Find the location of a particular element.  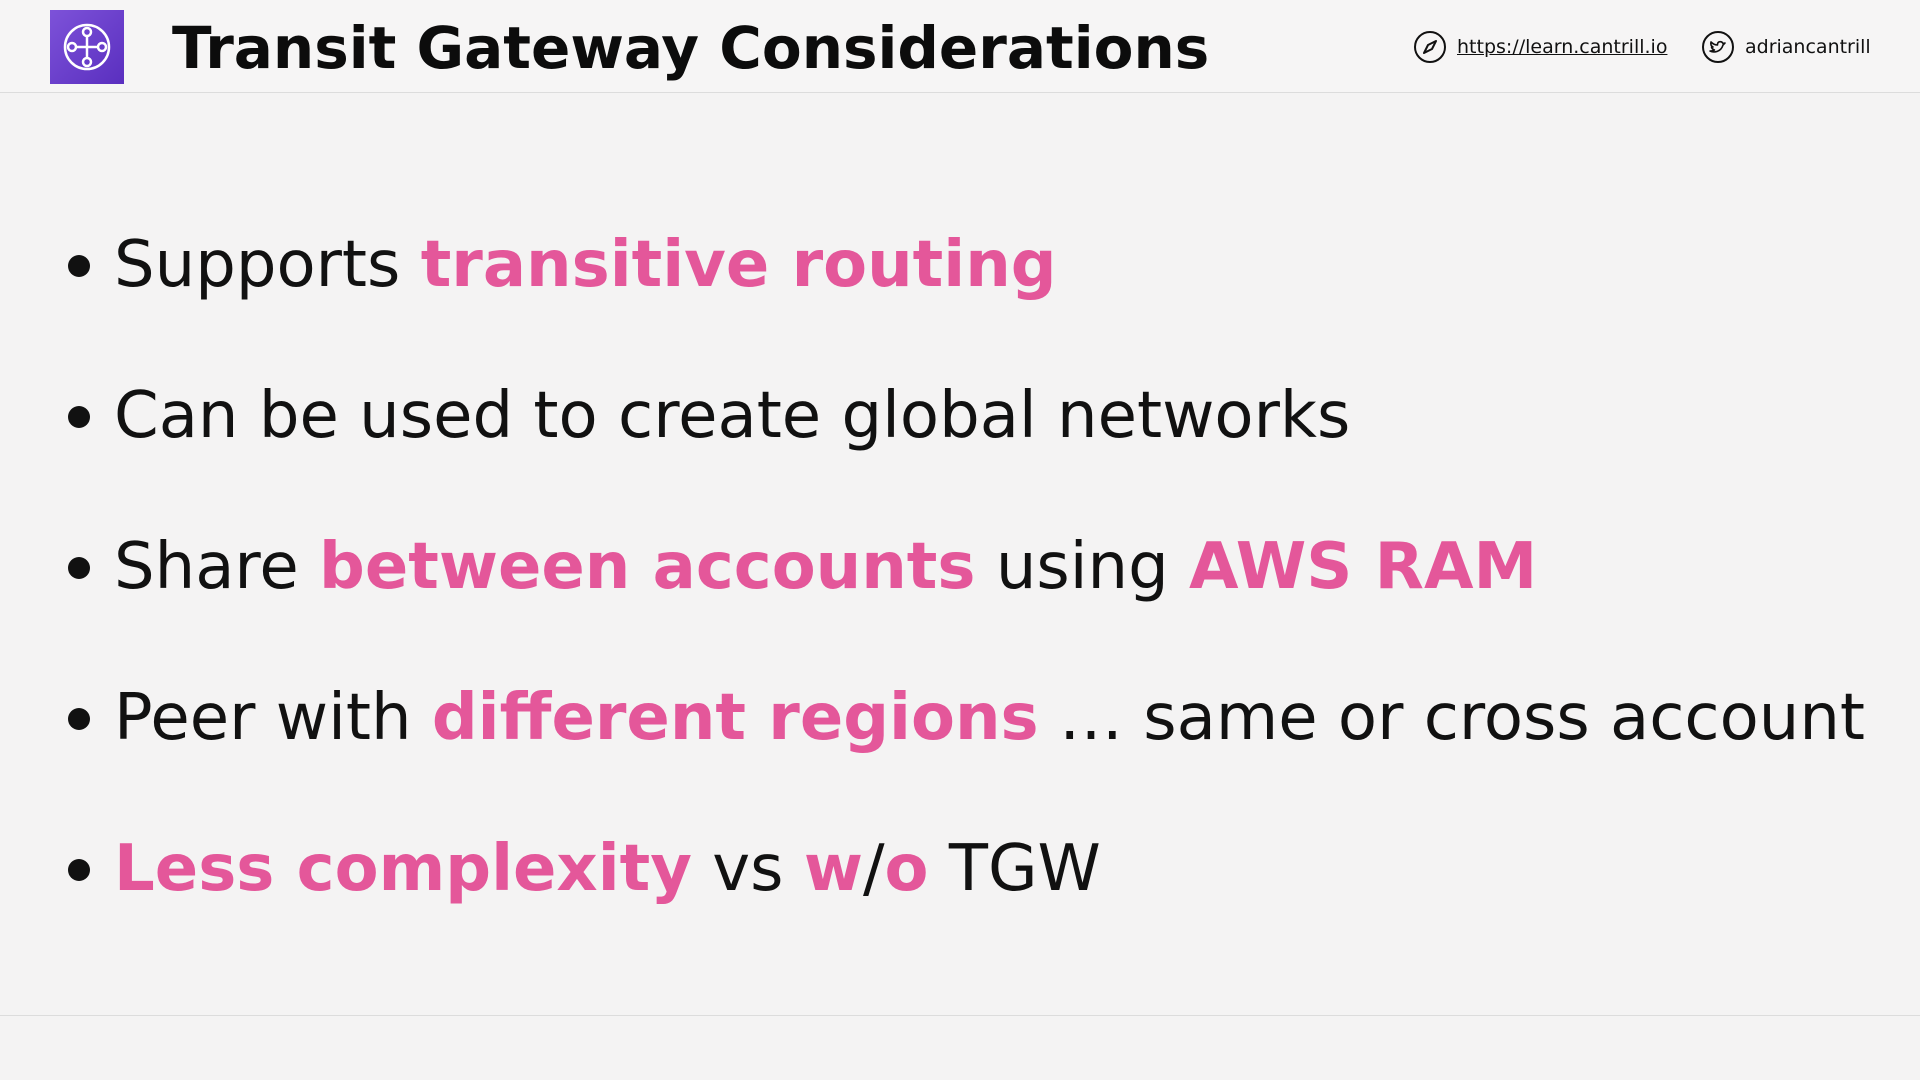

slide-title: Transit Gateway Considerations is located at coordinates (691, 48).